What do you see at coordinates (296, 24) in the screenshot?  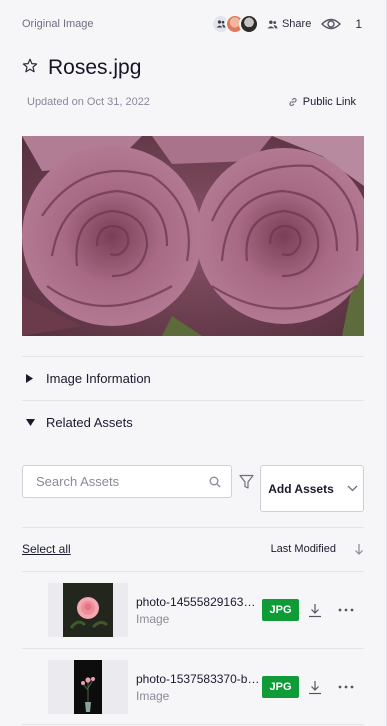 I see `share-label: Share` at bounding box center [296, 24].